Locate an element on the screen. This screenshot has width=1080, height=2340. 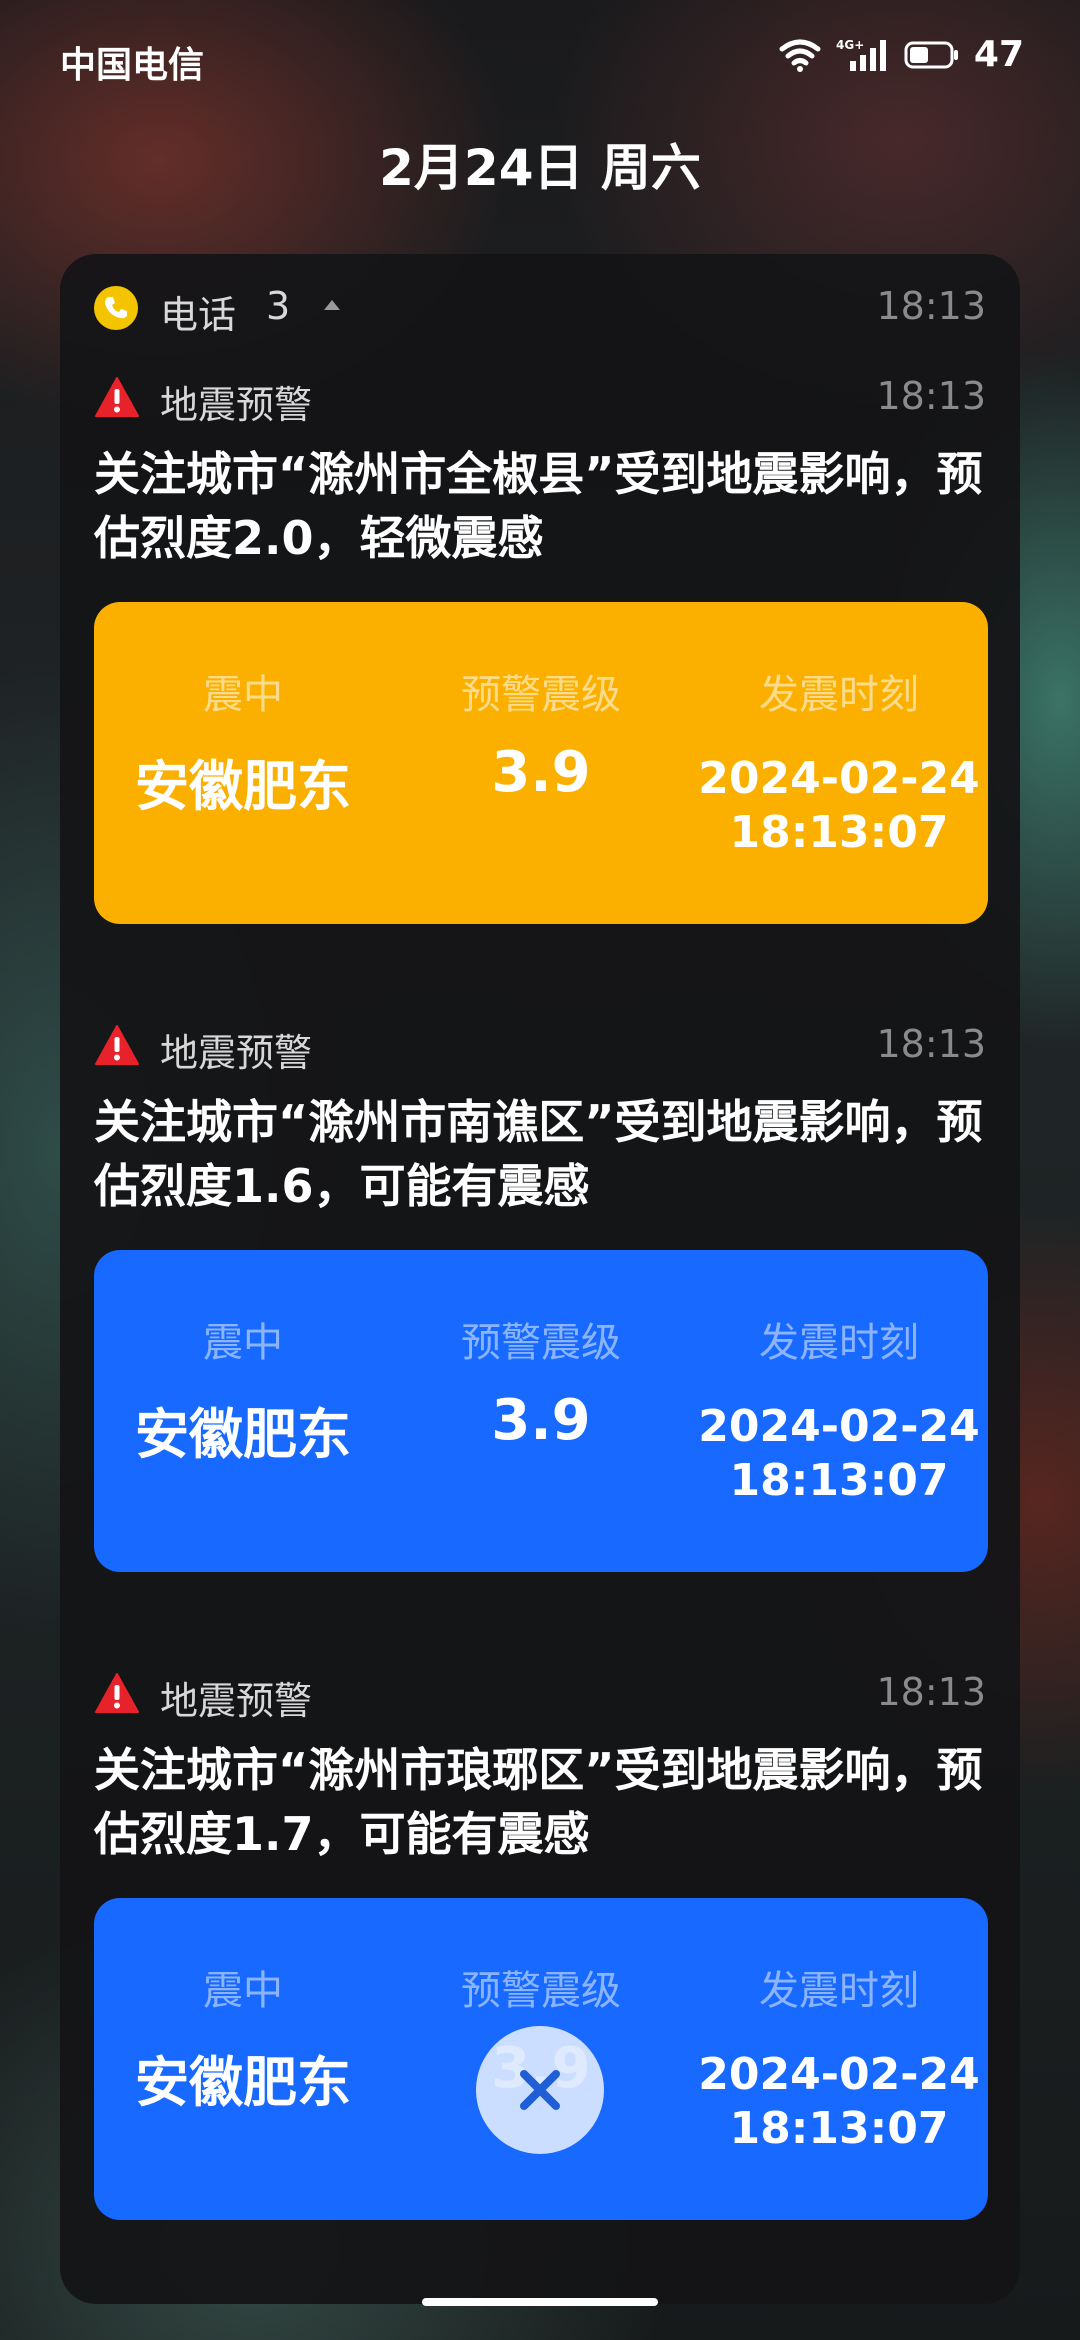
battery-level: 47 is located at coordinates (998, 54).